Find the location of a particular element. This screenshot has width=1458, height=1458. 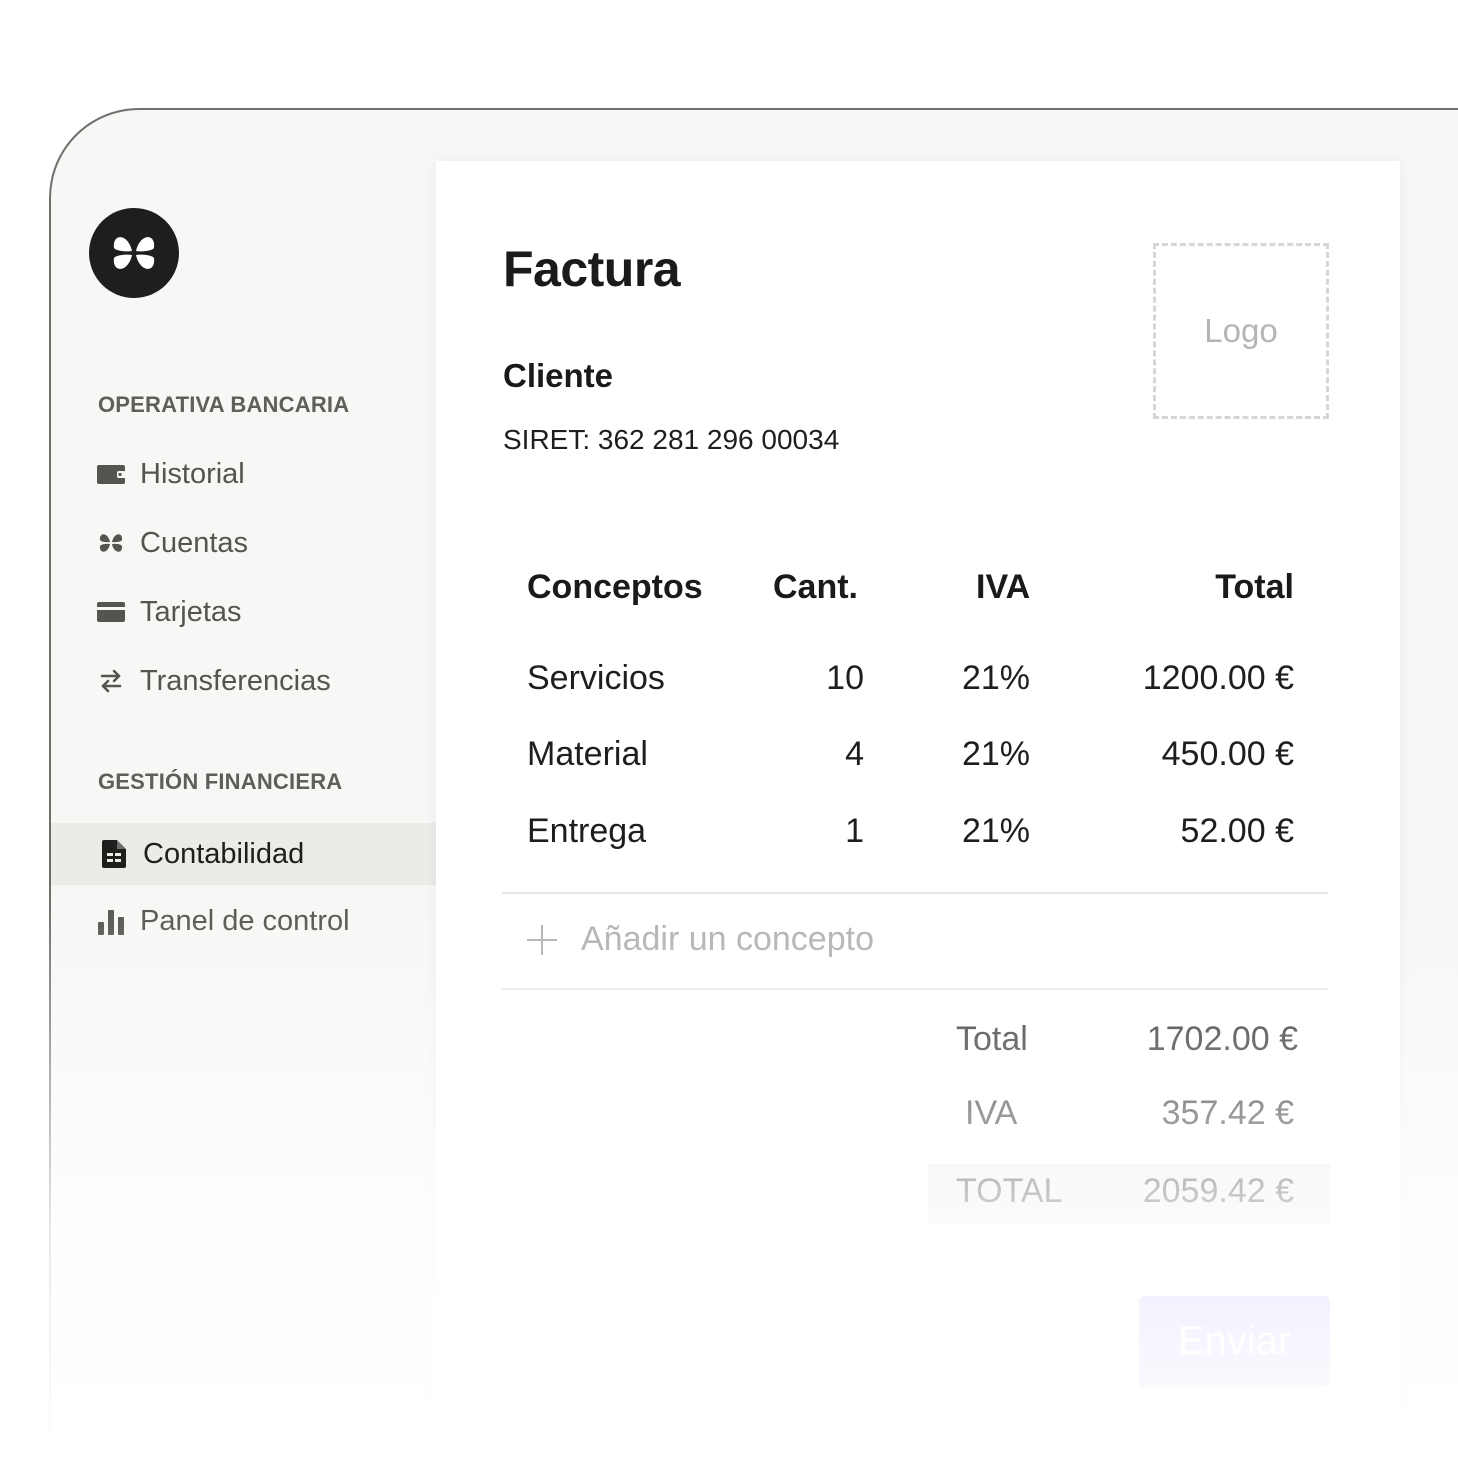

brand-petal-icon is located at coordinates (134, 253).